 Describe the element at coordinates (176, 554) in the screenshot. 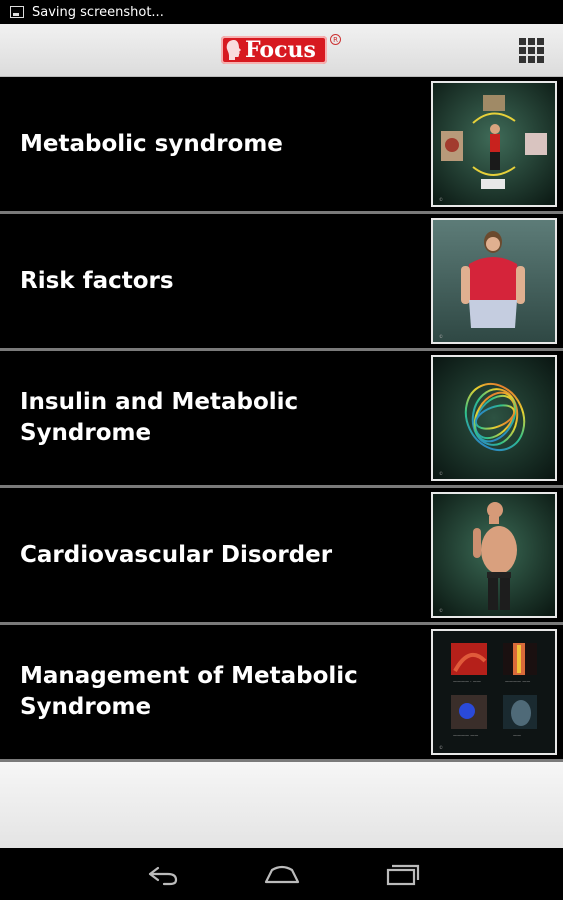

I see `topic-title: Cardiovascular Disorder` at that location.